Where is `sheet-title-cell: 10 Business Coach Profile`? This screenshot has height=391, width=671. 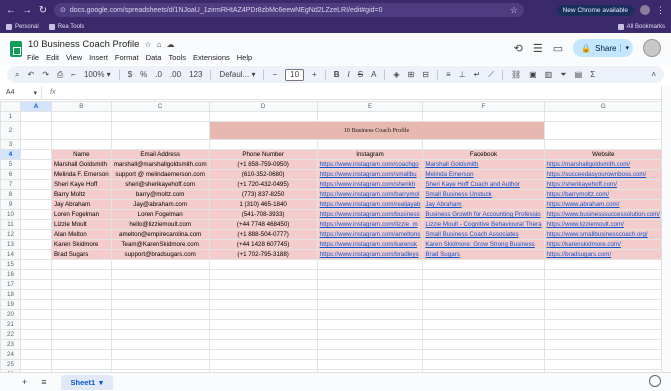
sheet-title-cell: 10 Business Coach Profile is located at coordinates (376, 130).